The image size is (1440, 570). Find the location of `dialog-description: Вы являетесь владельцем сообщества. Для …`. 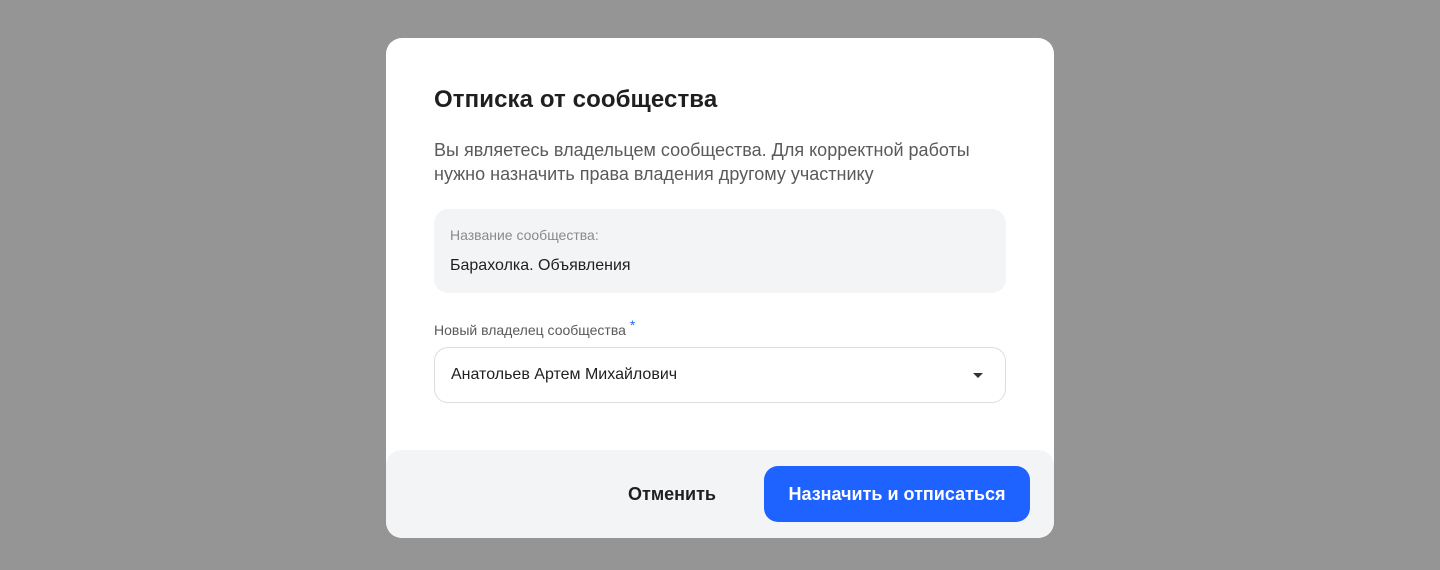

dialog-description: Вы являетесь владельцем сообщества. Для … is located at coordinates (702, 162).